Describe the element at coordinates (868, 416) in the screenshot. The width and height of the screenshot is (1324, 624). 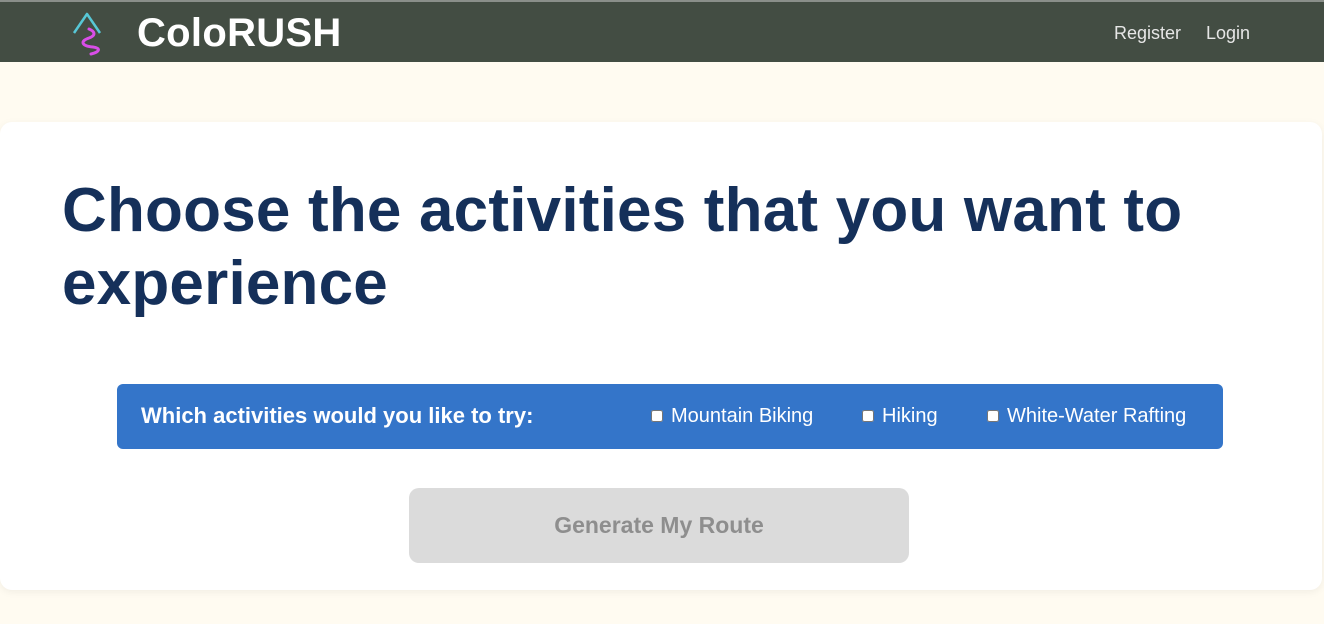
I see `hiking-checkbox` at that location.